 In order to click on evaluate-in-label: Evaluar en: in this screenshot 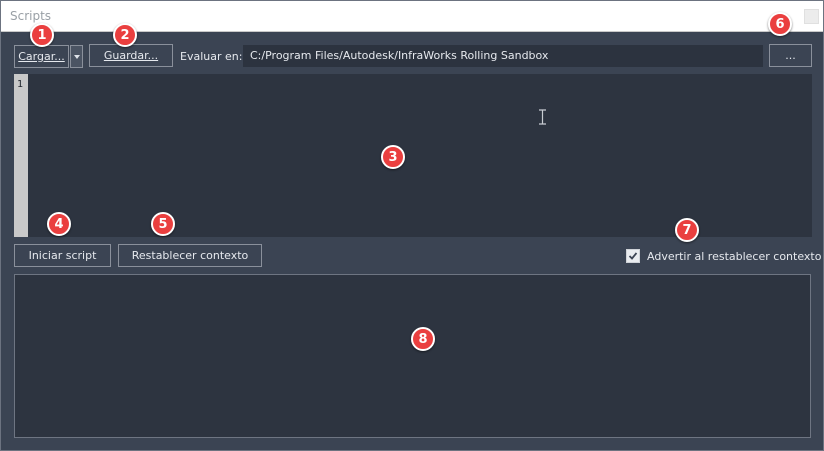, I will do `click(211, 56)`.